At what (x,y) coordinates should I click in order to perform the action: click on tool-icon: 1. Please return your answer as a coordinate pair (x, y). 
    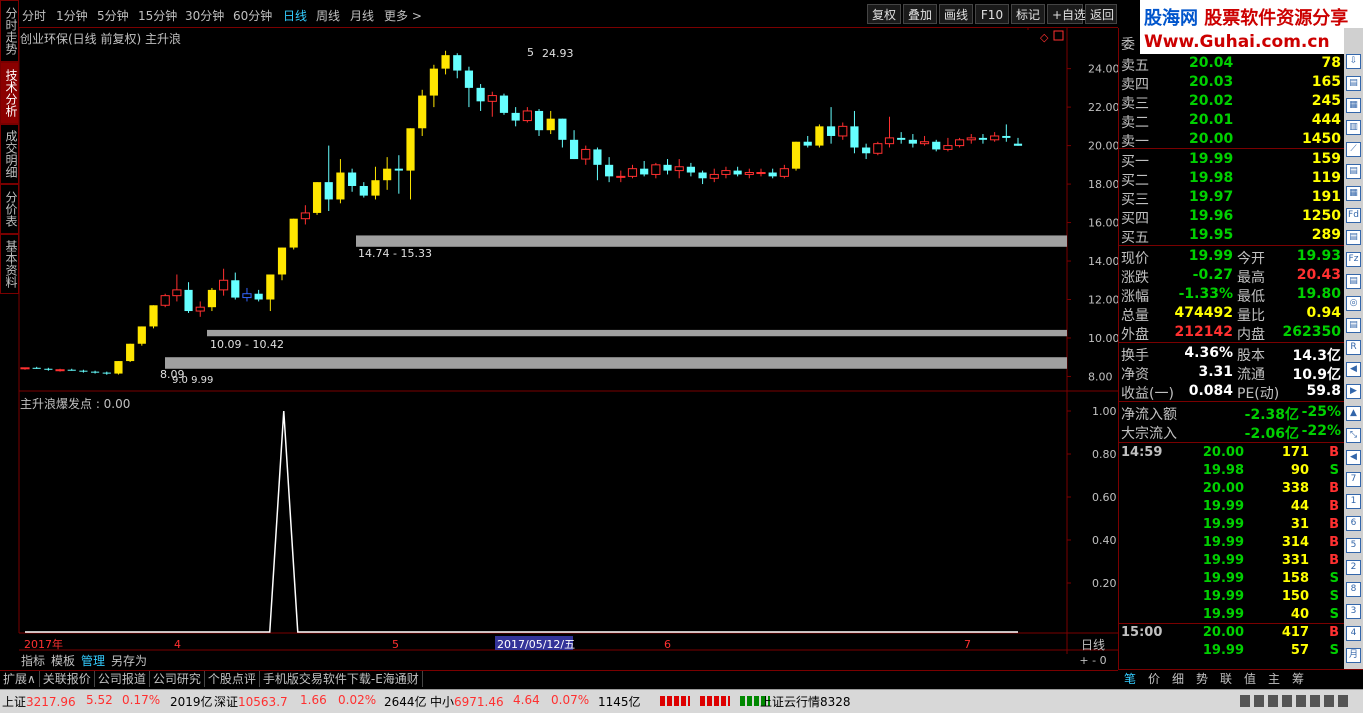
    Looking at the image, I should click on (1353, 501).